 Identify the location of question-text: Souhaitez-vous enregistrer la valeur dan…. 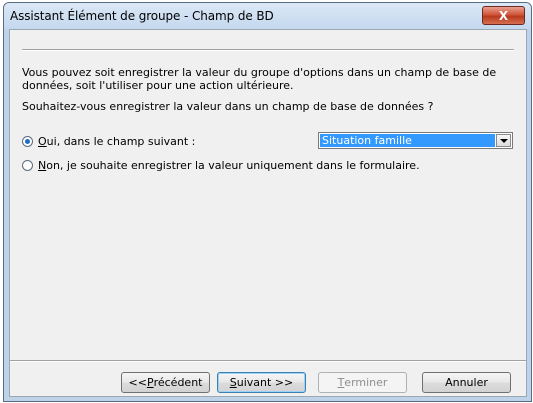
(228, 106).